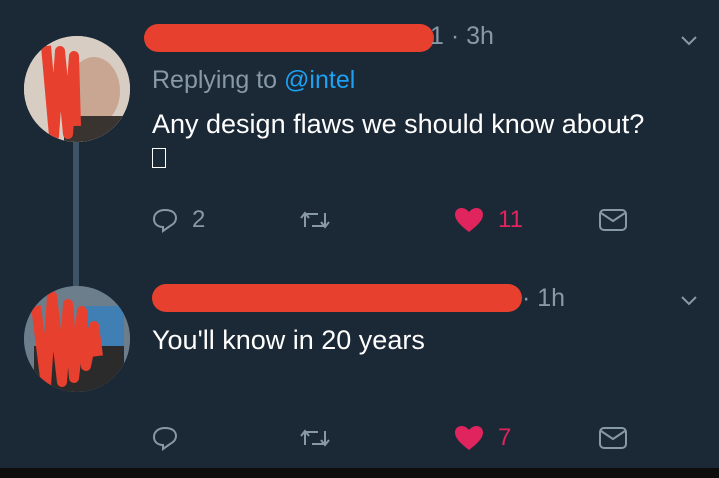 This screenshot has height=478, width=719. What do you see at coordinates (215, 80) in the screenshot?
I see `replying-label: Replying to` at bounding box center [215, 80].